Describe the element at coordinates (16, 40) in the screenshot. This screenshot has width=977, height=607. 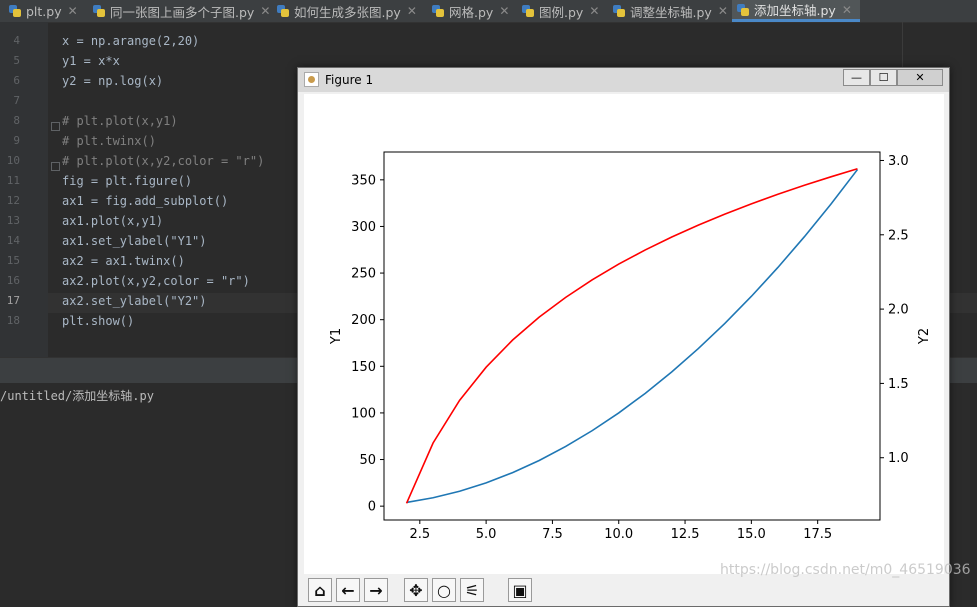
I see `line-number: 4` at that location.